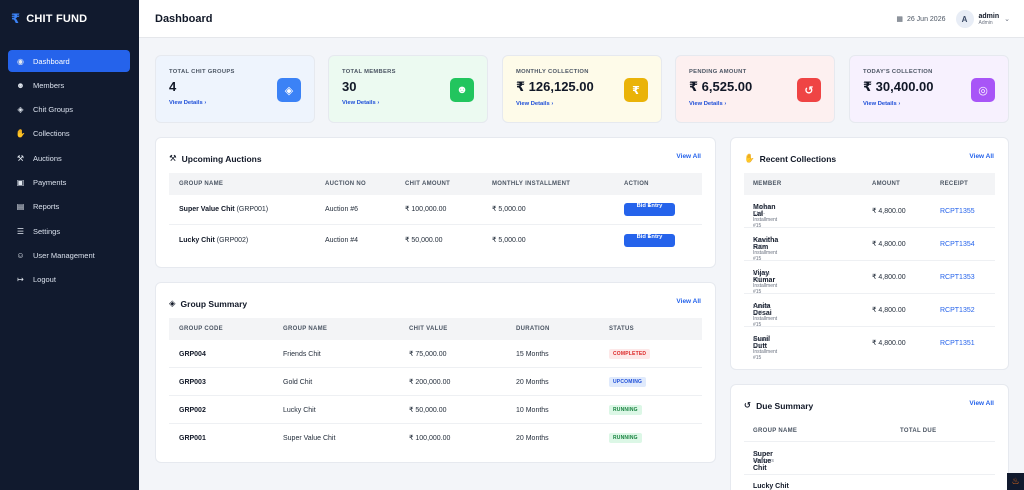 The width and height of the screenshot is (1024, 490). I want to click on stat-label: TOTAL CHIT GROUPS, so click(202, 72).